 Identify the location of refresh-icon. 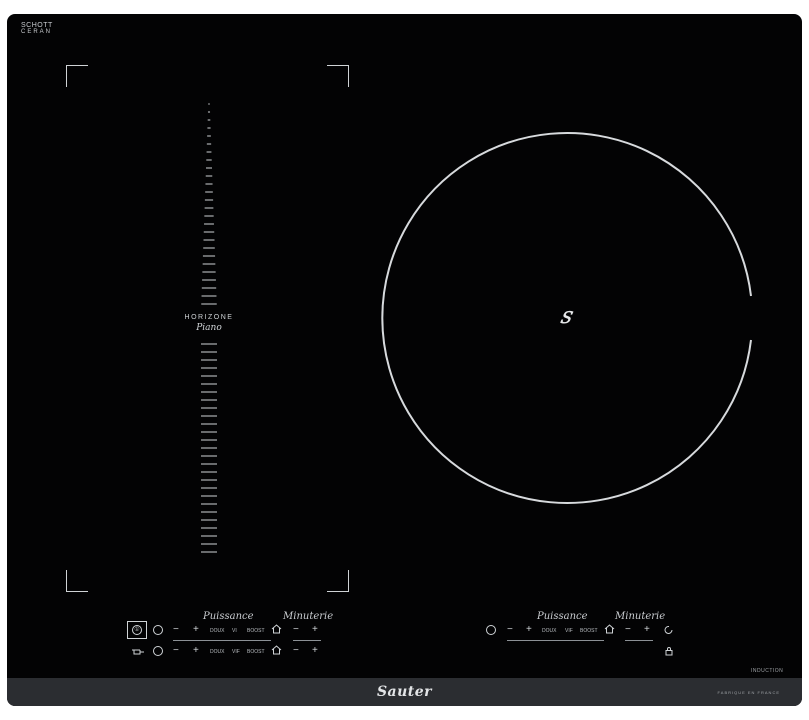
(669, 630).